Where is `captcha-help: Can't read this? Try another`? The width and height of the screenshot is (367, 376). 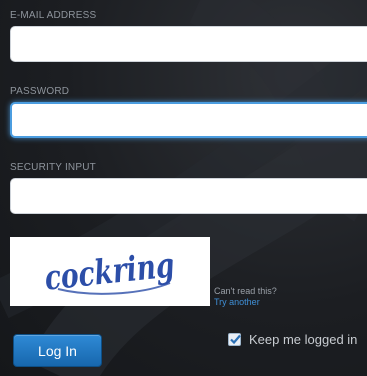
captcha-help: Can't read this? Try another is located at coordinates (245, 297).